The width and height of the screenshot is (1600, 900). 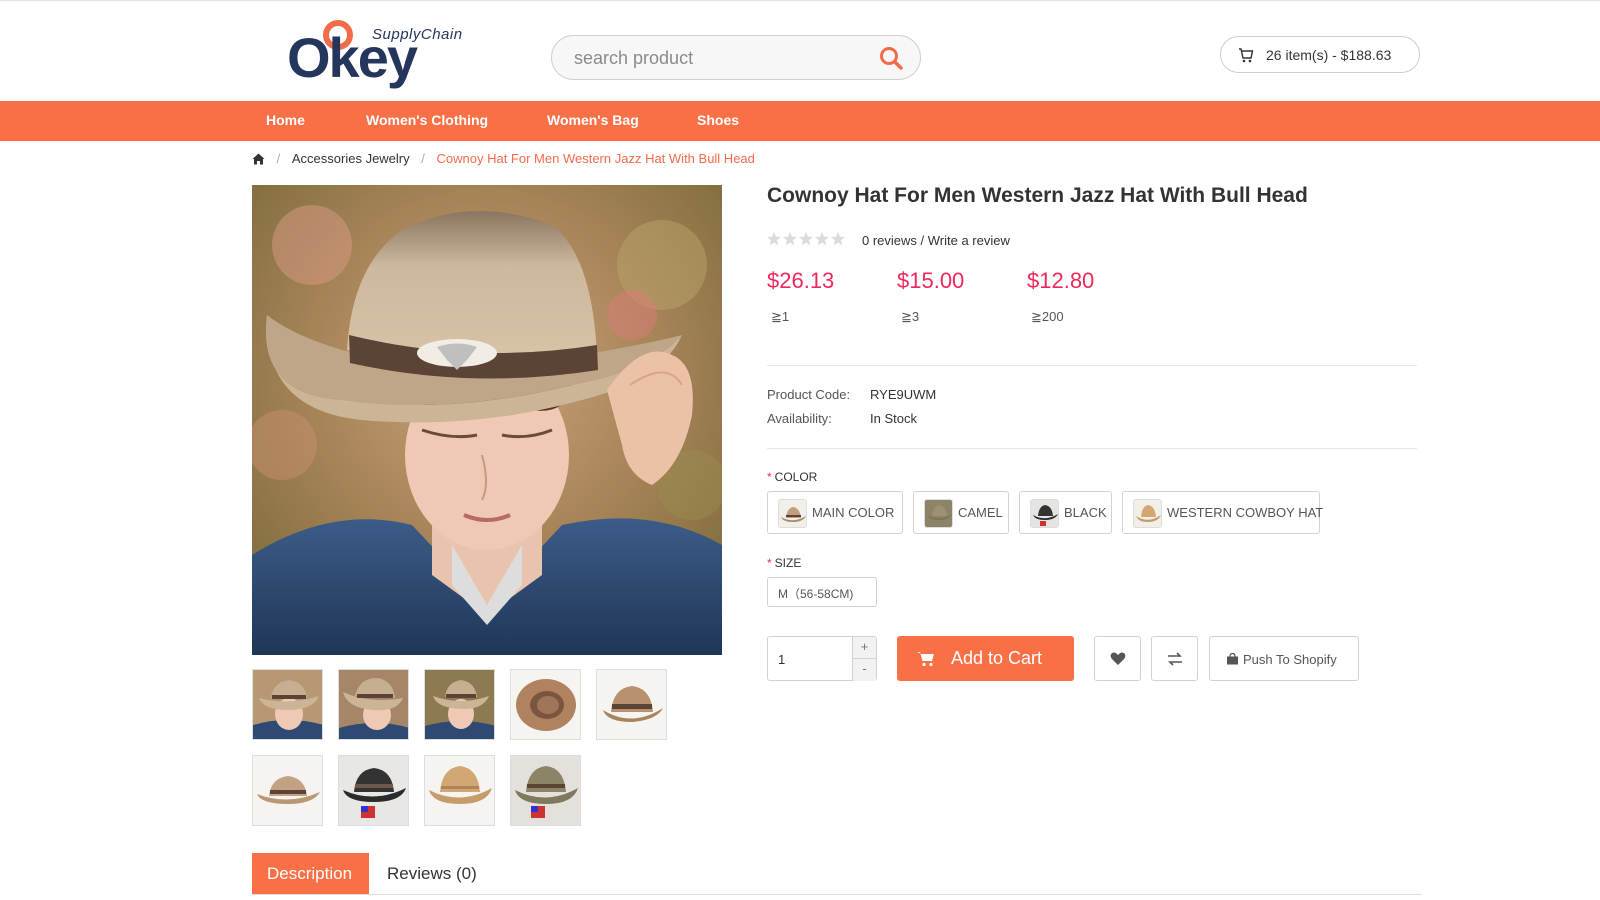 I want to click on quantity-decrease-button: -, so click(x=864, y=670).